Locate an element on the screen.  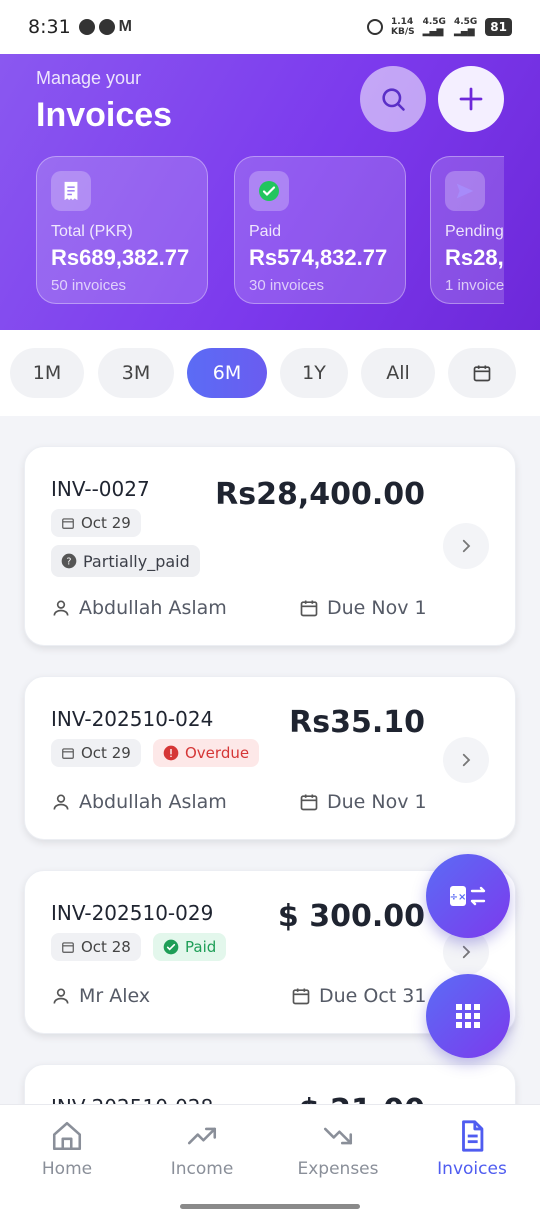
status-bar: 8:31 M 1.14 KB/S 4.5G ▂▄▆ 4.5G ▂▄▆ 81 is located at coordinates (270, 27).